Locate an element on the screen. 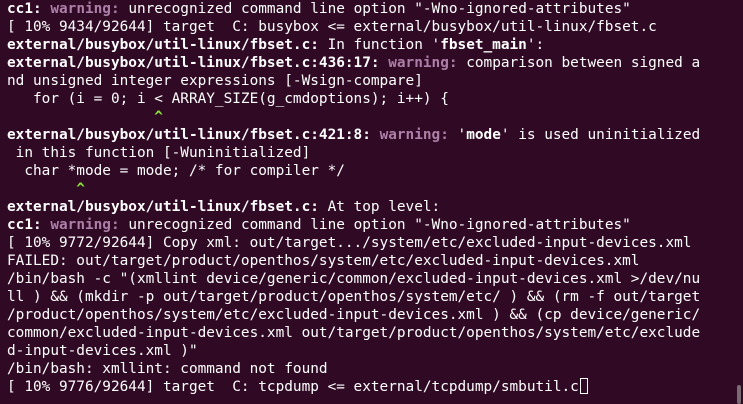 This screenshot has height=404, width=743. terminal-text: At top level: is located at coordinates (379, 207).